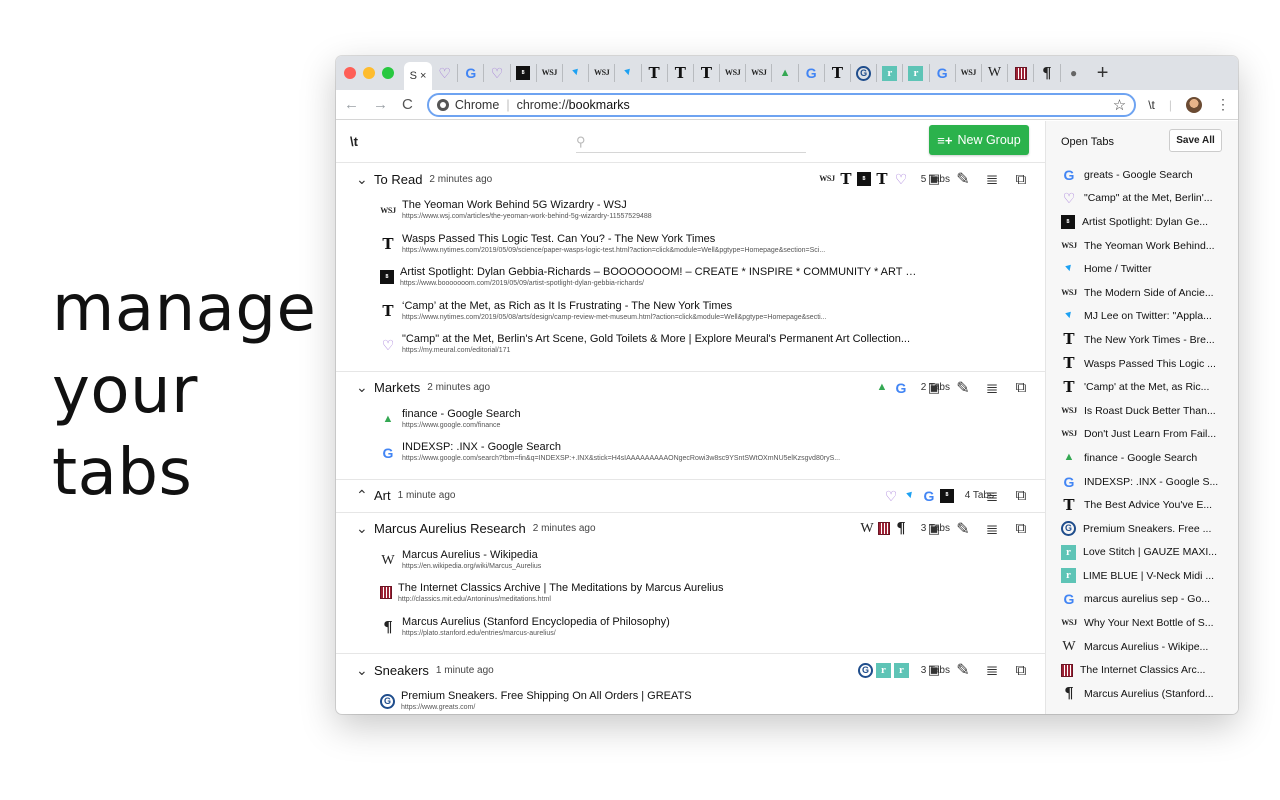  I want to click on group-name: Art, so click(382, 495).